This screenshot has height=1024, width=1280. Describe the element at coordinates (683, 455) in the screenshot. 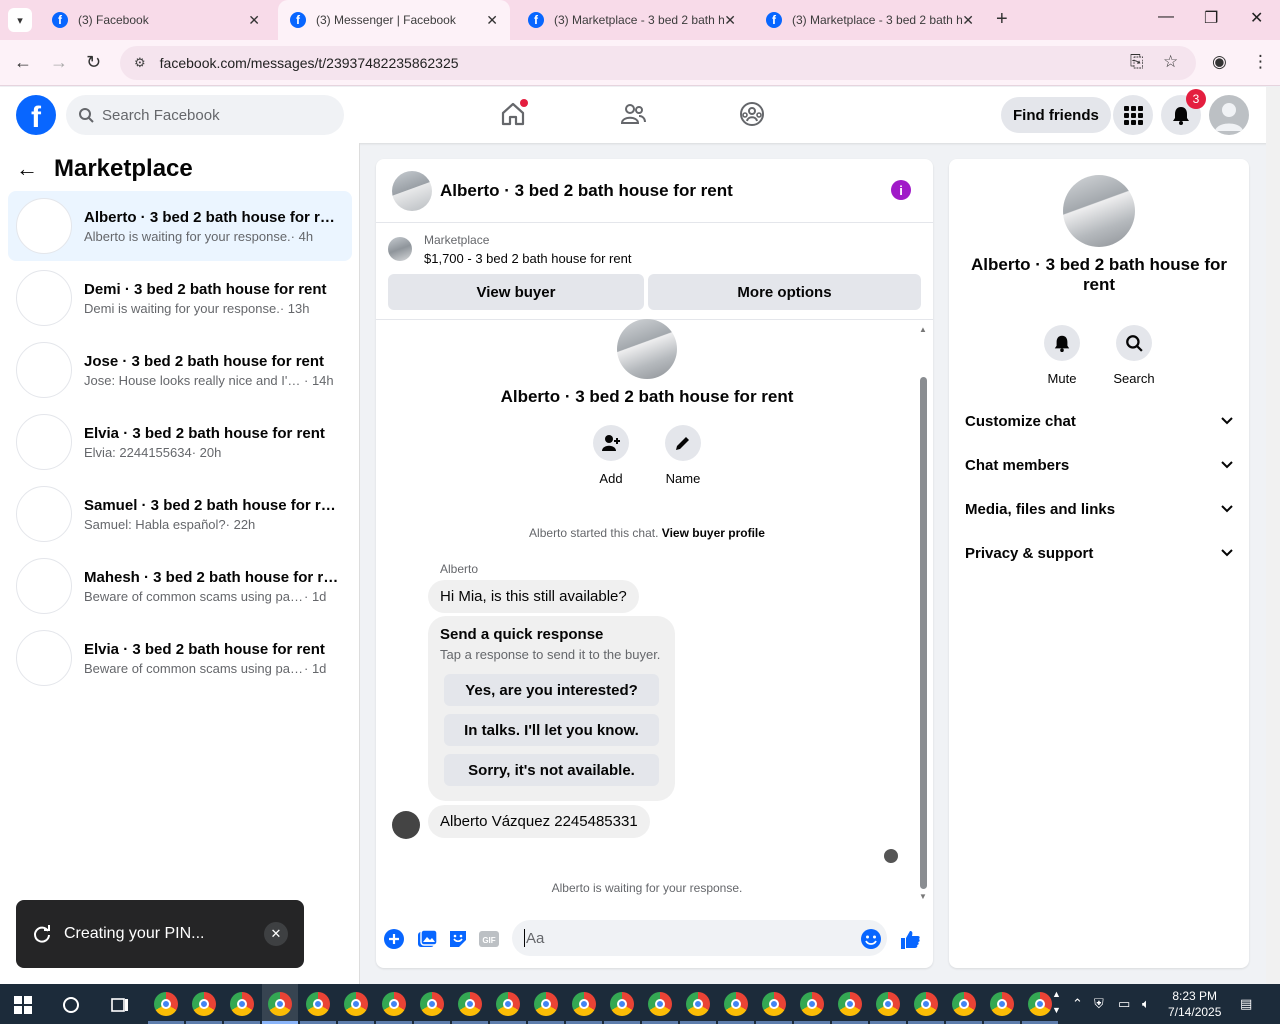

I see `name-chat-button: Name` at that location.